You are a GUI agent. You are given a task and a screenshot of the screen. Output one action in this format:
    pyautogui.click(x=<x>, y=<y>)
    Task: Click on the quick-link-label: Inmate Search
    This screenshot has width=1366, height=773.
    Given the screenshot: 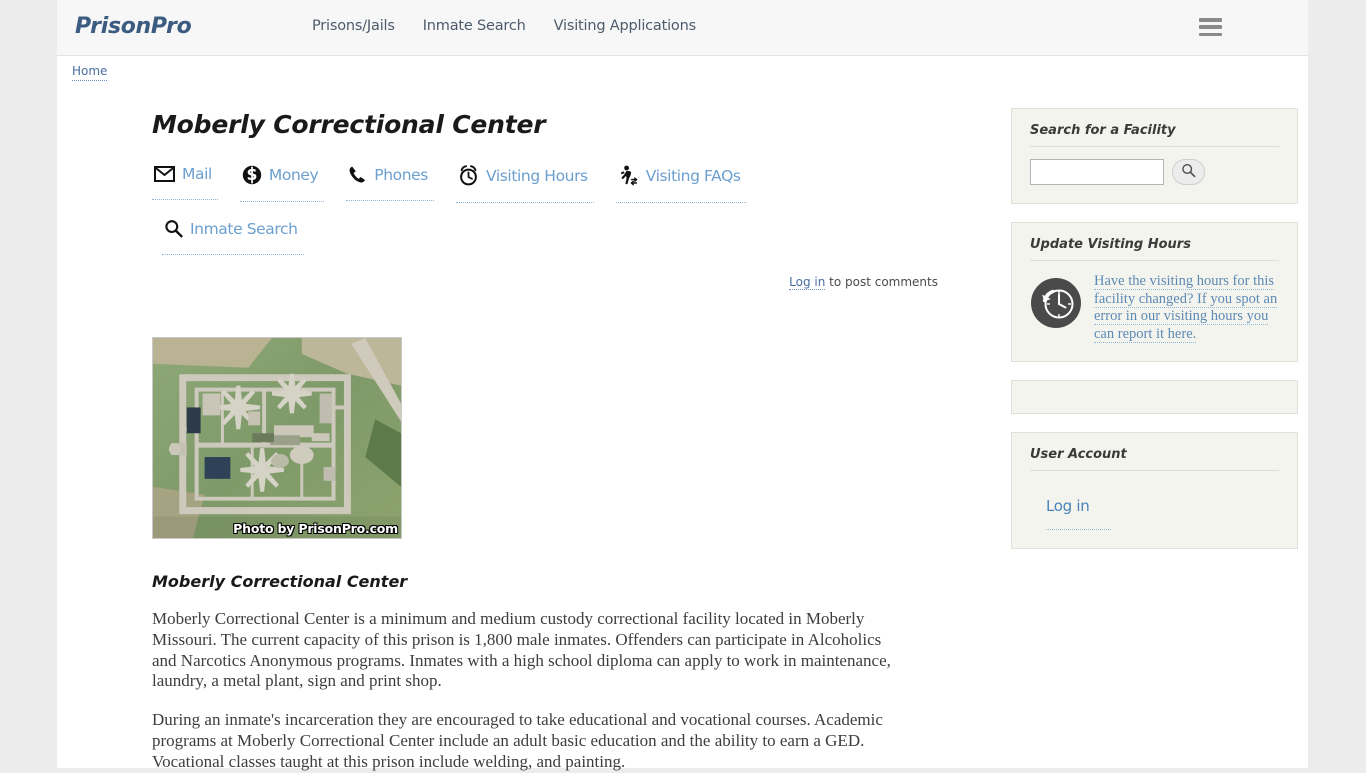 What is the action you would take?
    pyautogui.click(x=244, y=228)
    